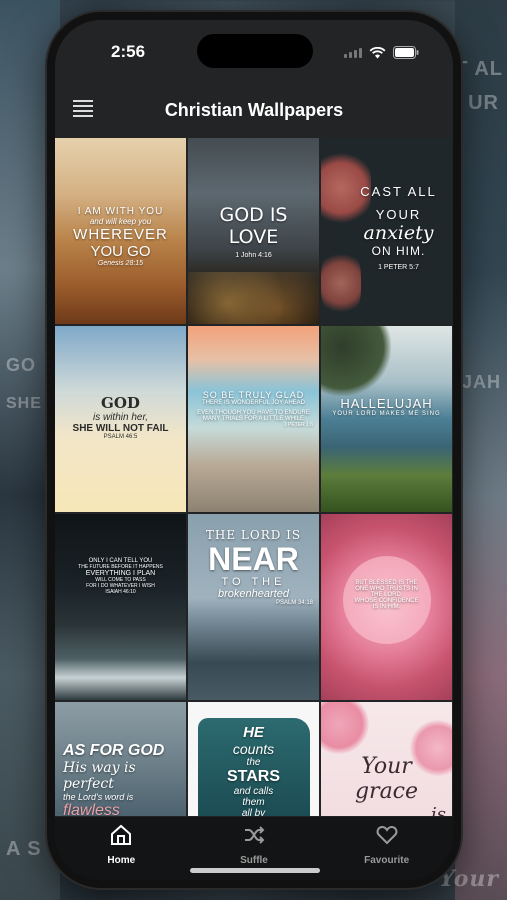  I want to click on wallpaper-line: the Lord's word is, so click(98, 797).